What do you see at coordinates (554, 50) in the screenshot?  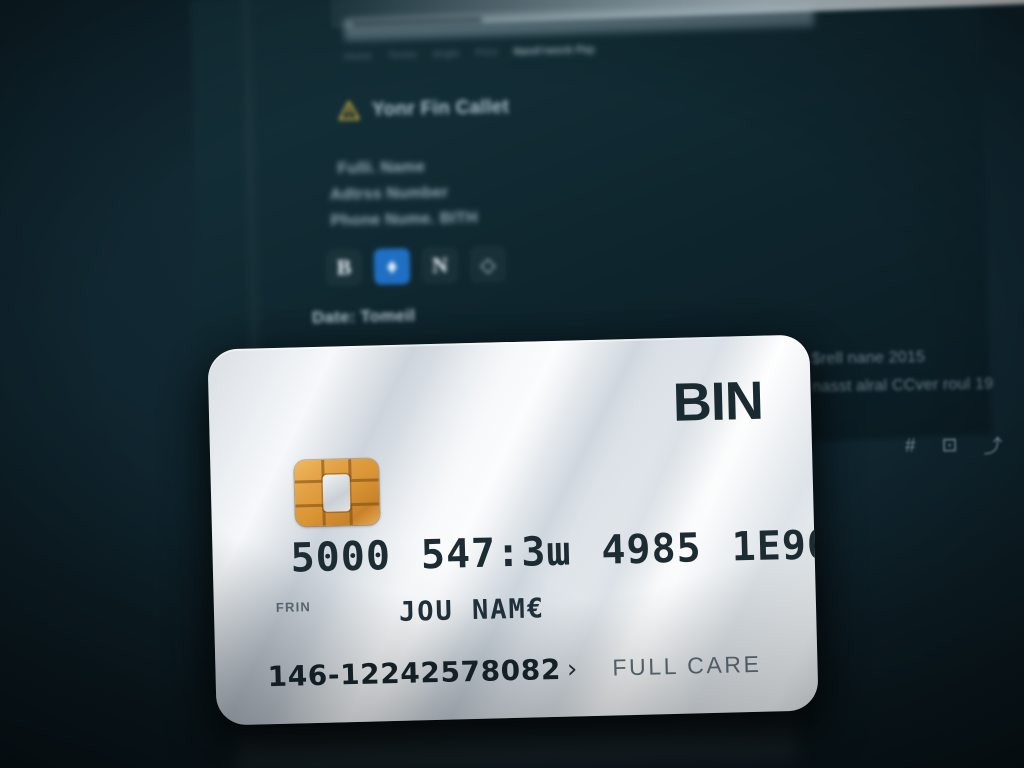 I see `tab-pay: Nand'rwock Pay` at bounding box center [554, 50].